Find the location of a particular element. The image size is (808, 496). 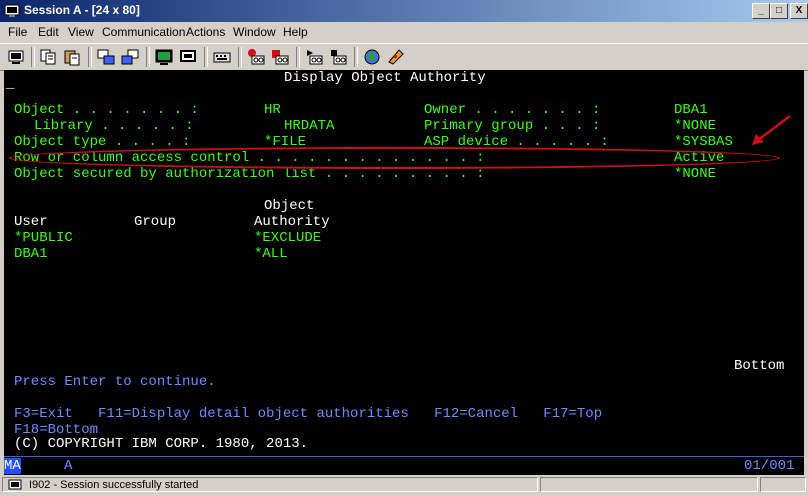

play-macro-icon is located at coordinates (280, 57).